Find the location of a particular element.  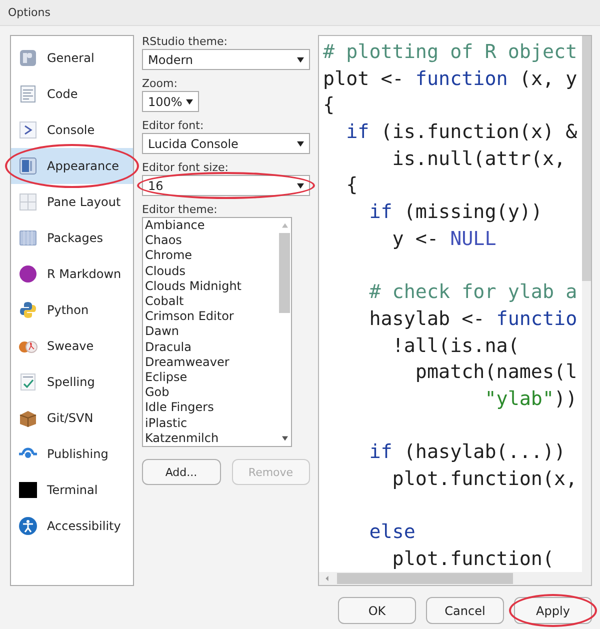

dialog-button: OK is located at coordinates (377, 610).